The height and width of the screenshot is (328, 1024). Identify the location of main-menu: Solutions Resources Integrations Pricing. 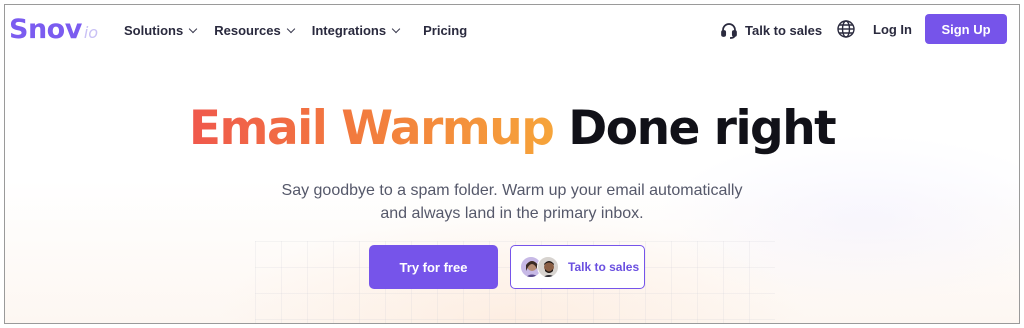
(304, 30).